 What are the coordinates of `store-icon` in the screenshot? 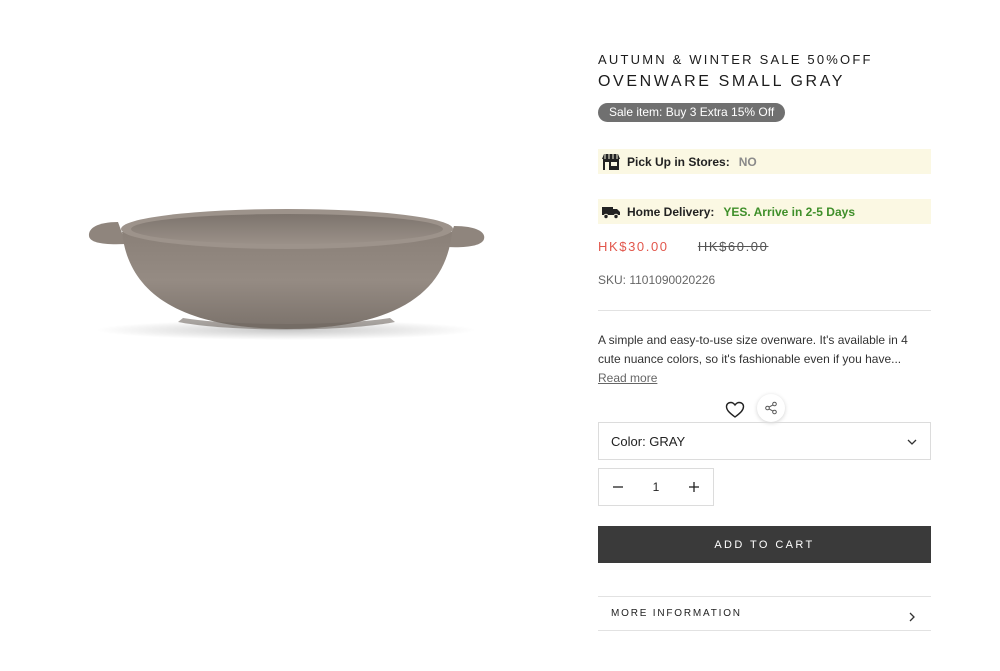 It's located at (611, 162).